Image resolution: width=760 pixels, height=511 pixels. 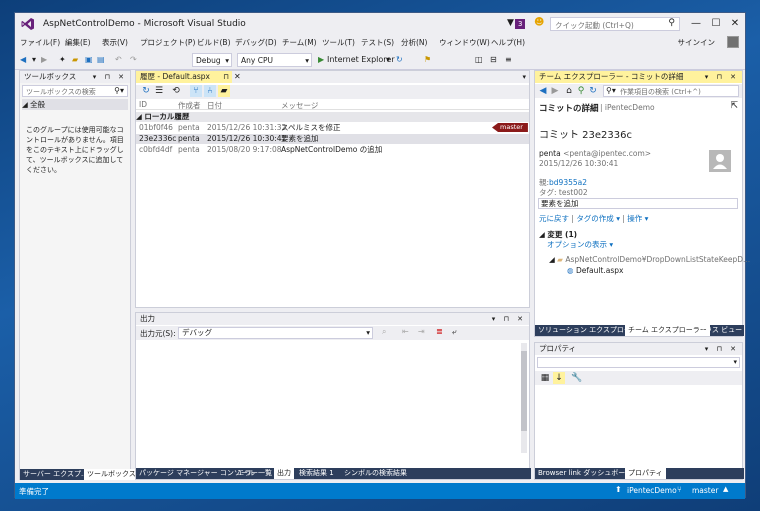 I want to click on signin-link: サインイン, so click(x=697, y=42).